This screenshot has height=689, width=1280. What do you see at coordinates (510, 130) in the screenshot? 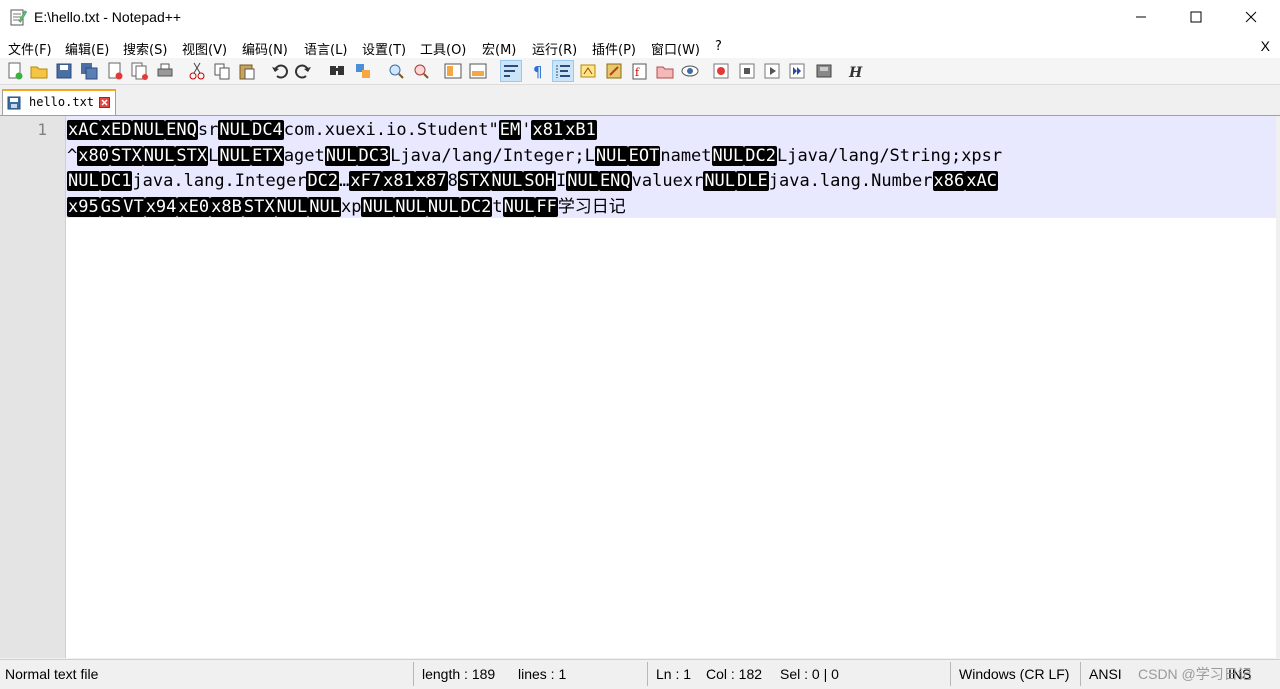
I see `control-char: EM` at bounding box center [510, 130].